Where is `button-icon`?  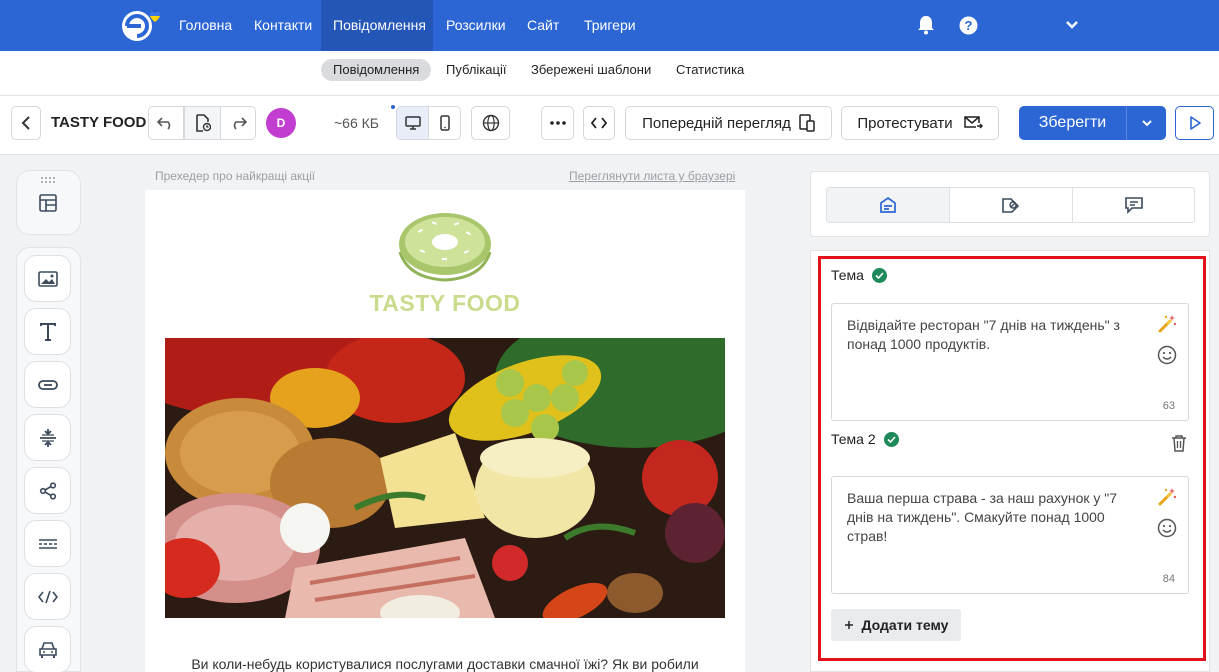
button-icon is located at coordinates (47, 384).